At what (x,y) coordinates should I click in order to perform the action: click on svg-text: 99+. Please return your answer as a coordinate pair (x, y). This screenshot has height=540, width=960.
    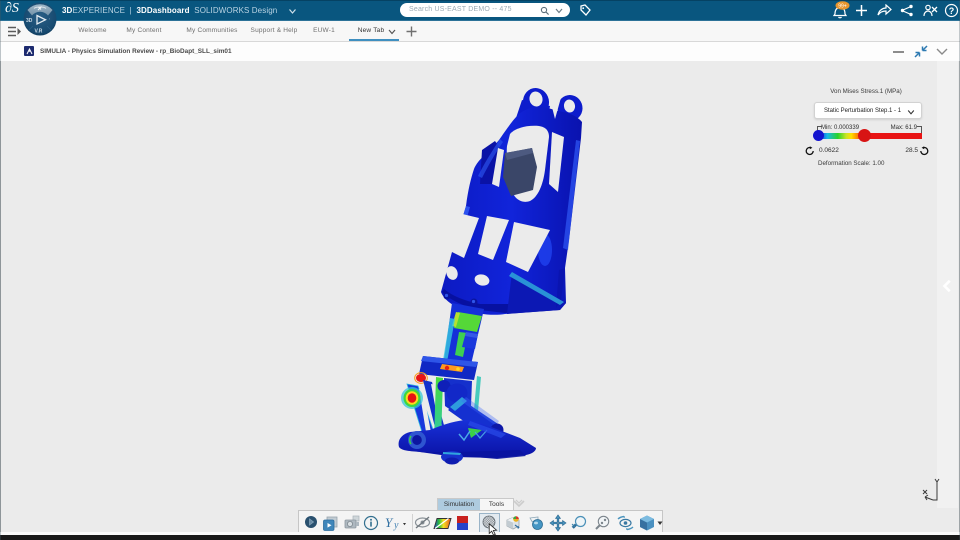
    Looking at the image, I should click on (842, 7).